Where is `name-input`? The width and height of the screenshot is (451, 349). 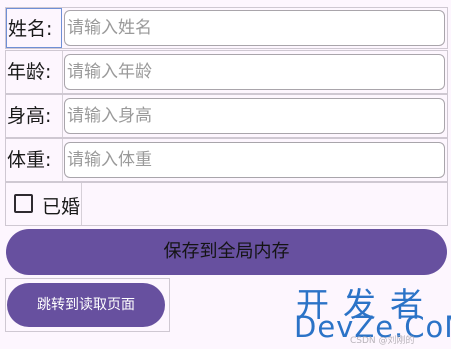
name-input is located at coordinates (254, 28).